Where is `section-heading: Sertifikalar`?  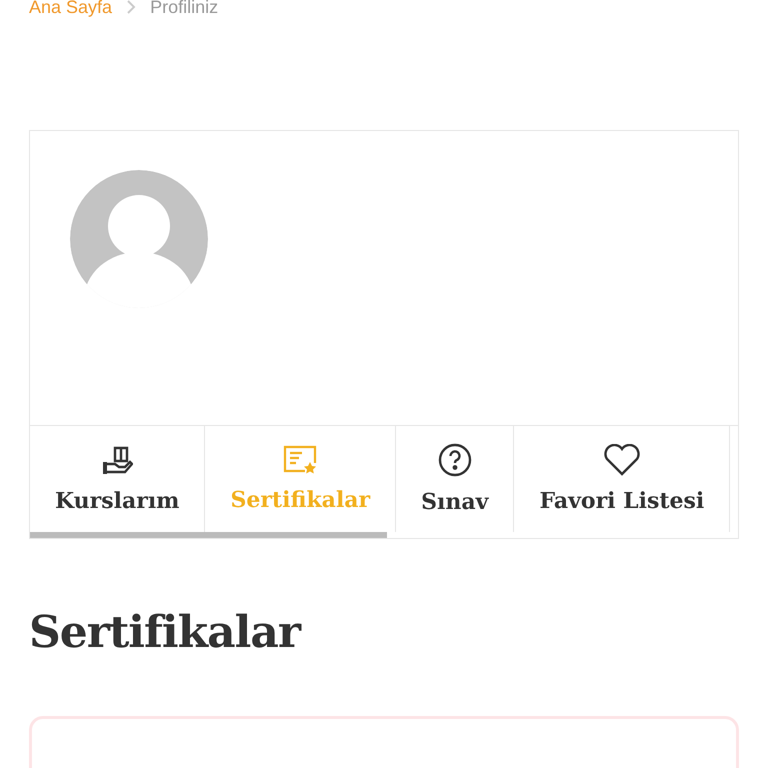 section-heading: Sertifikalar is located at coordinates (165, 632).